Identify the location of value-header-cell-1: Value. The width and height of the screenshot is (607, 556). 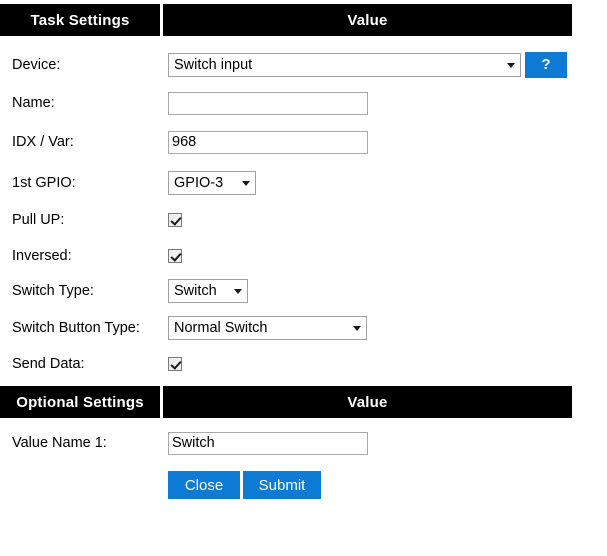
(367, 20).